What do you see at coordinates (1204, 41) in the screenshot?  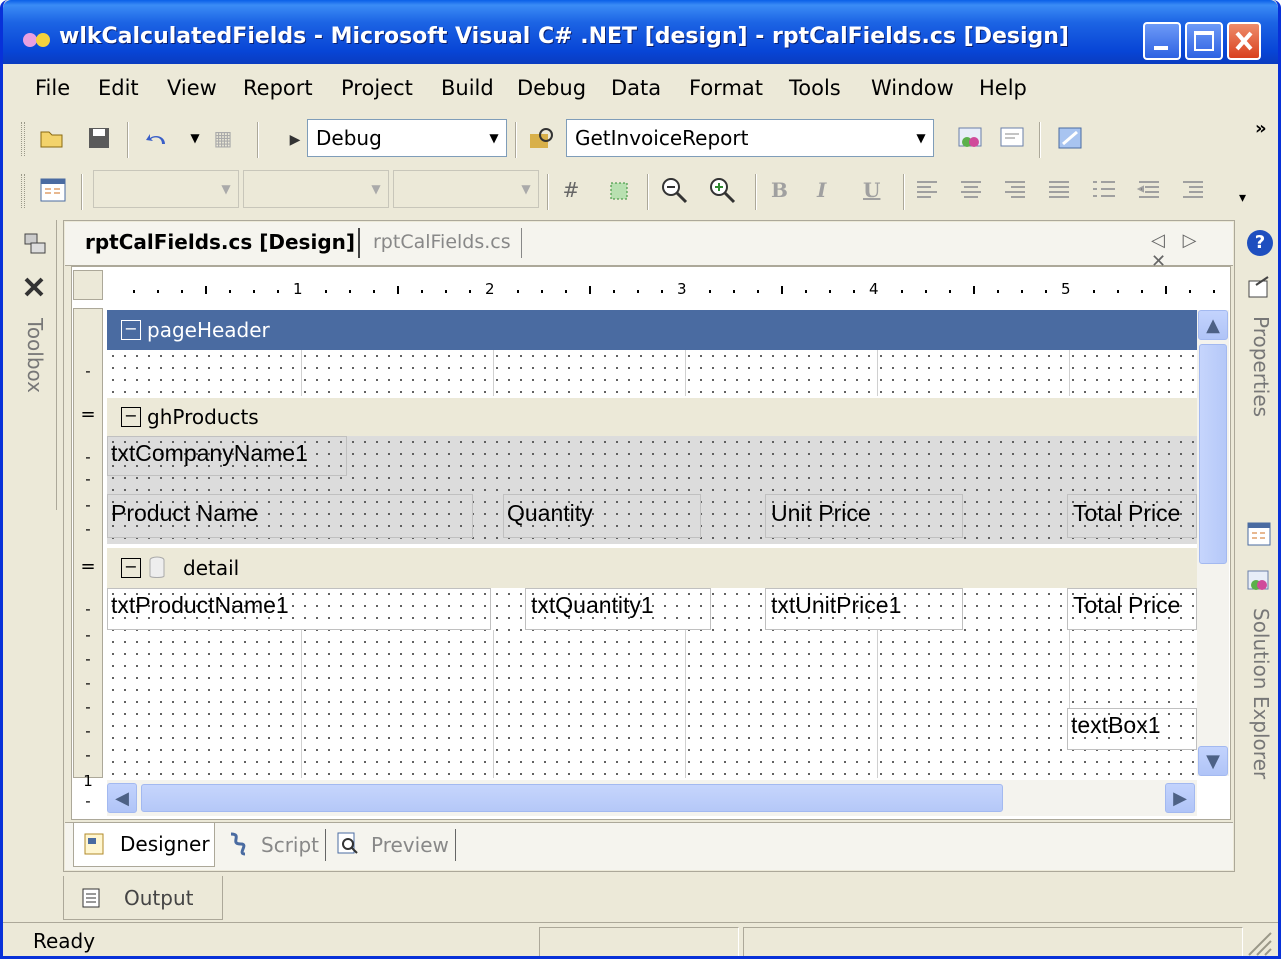 I see `maximize-button` at bounding box center [1204, 41].